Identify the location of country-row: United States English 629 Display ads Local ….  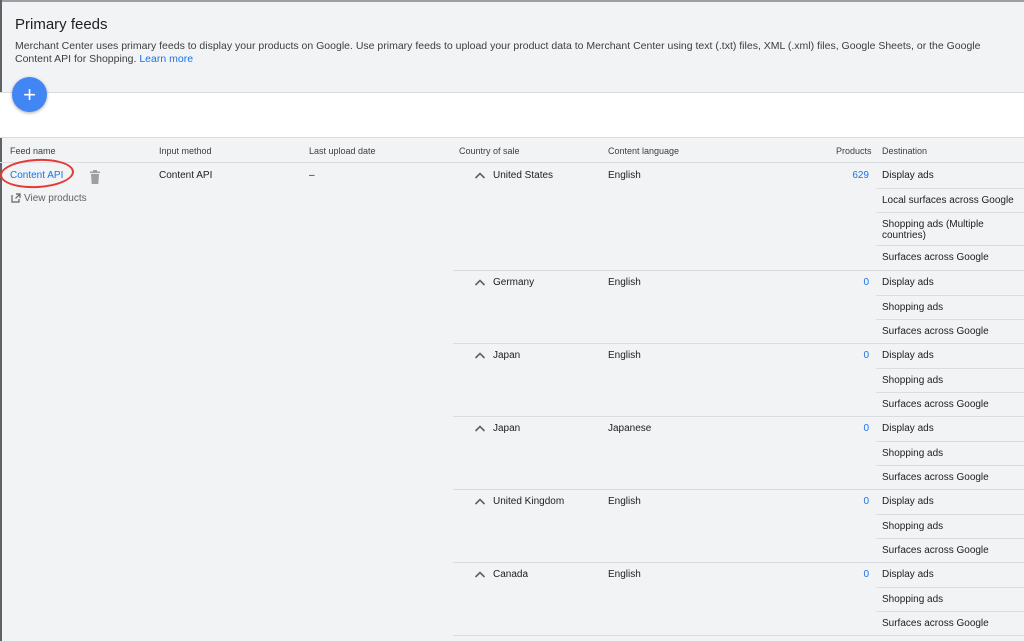
(738, 217).